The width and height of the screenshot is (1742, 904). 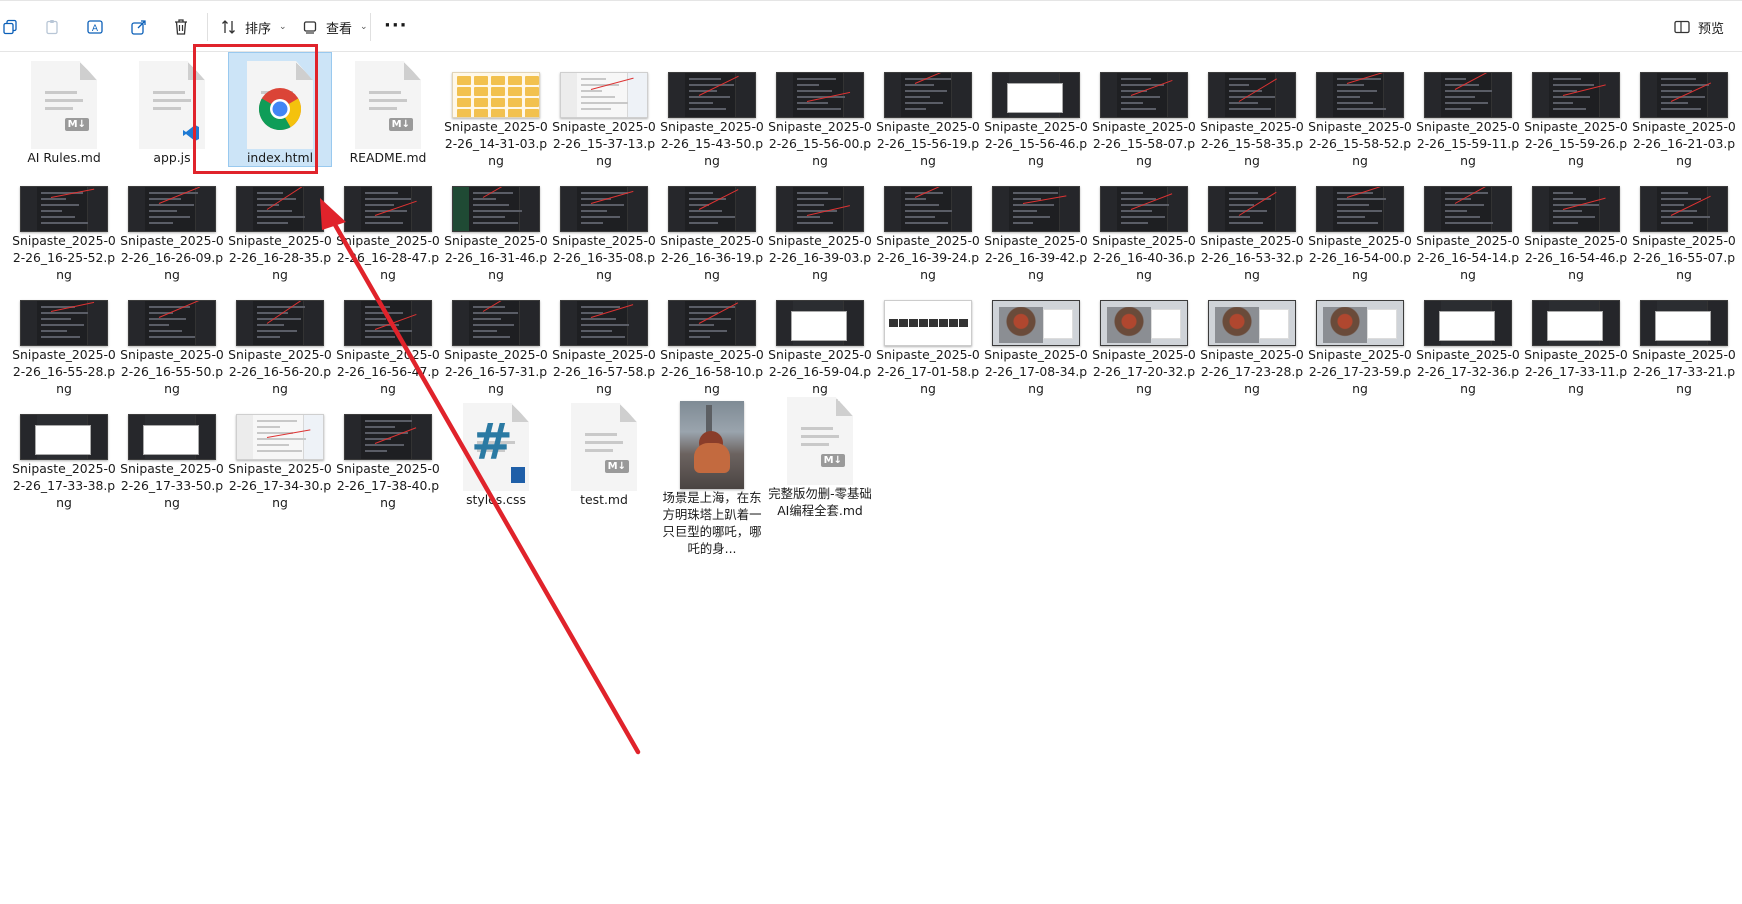 I want to click on file-item: Snipaste_2025-02-26_15-56-46.png, so click(x=1036, y=112).